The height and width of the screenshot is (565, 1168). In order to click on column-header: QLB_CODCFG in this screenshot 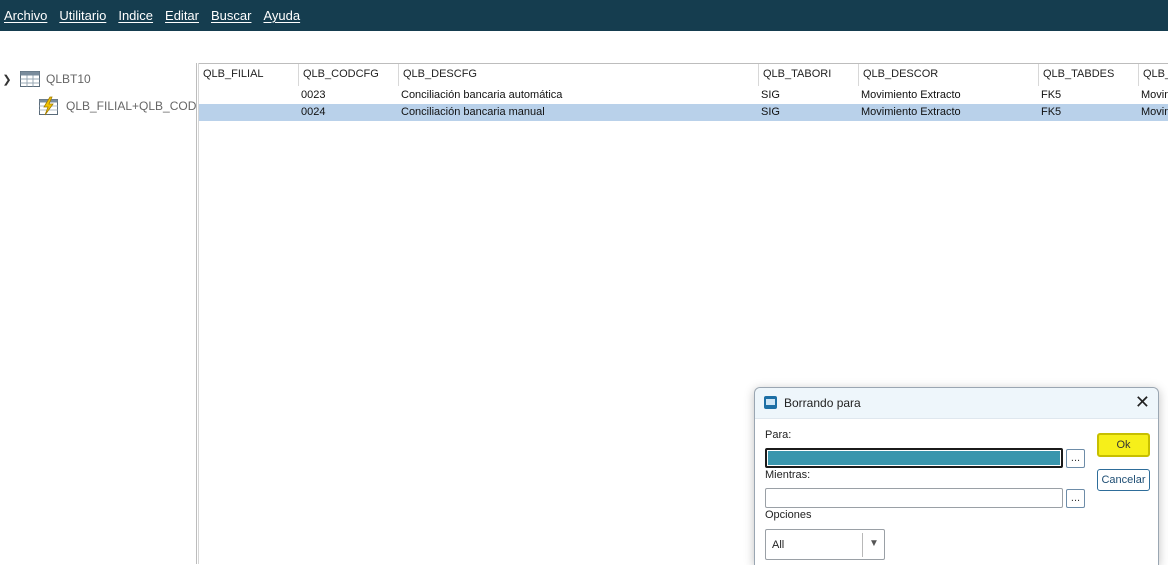, I will do `click(349, 75)`.